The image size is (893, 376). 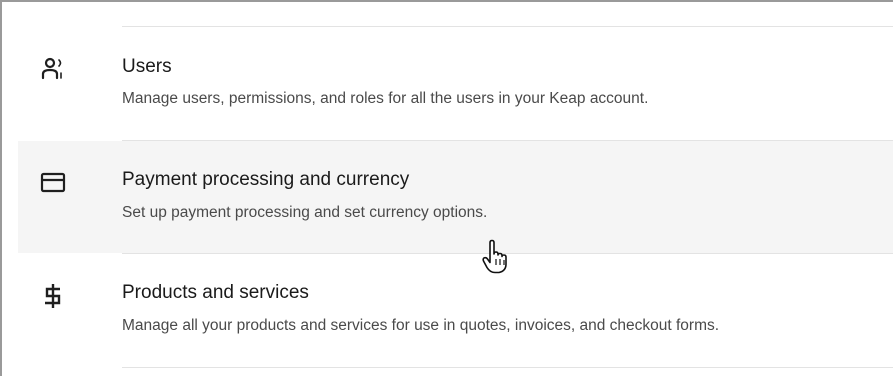 I want to click on dollar-sign-icon, so click(x=53, y=295).